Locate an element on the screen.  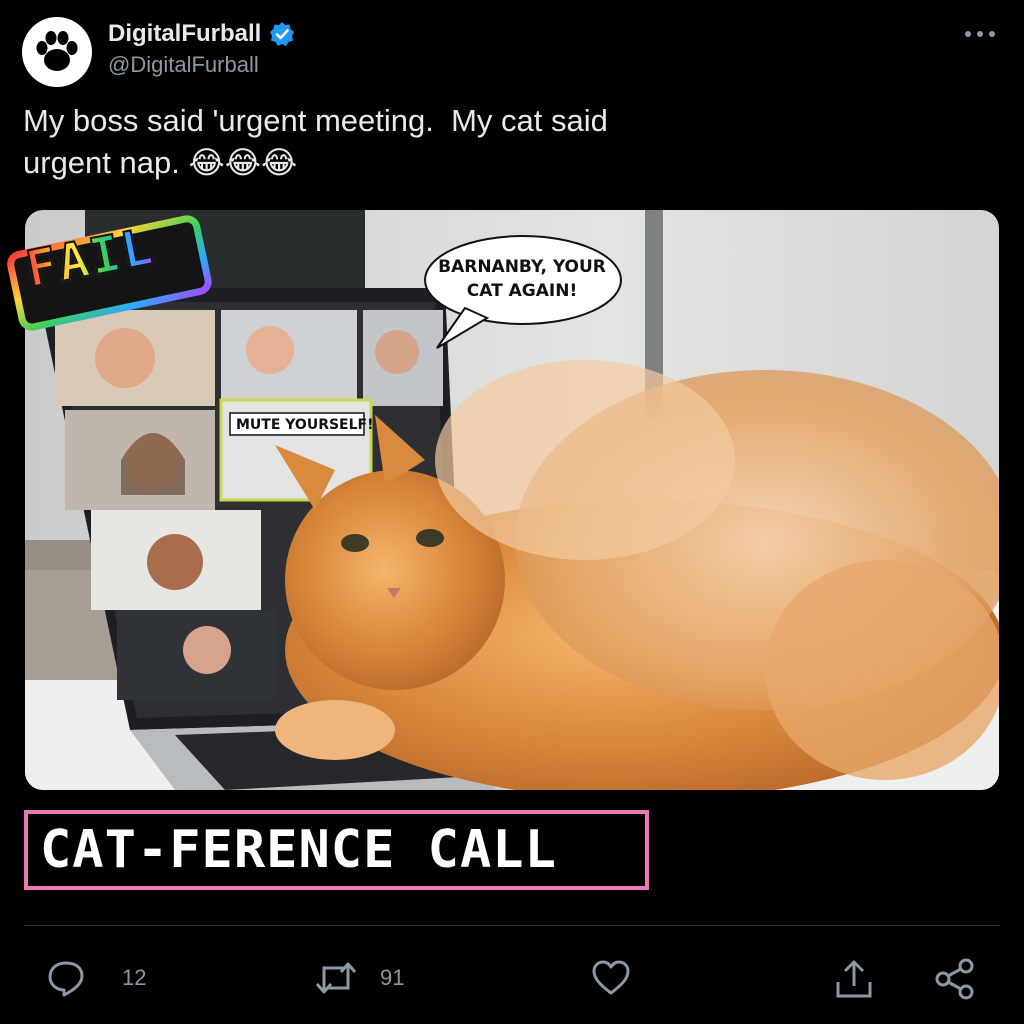
like-button is located at coordinates (611, 978).